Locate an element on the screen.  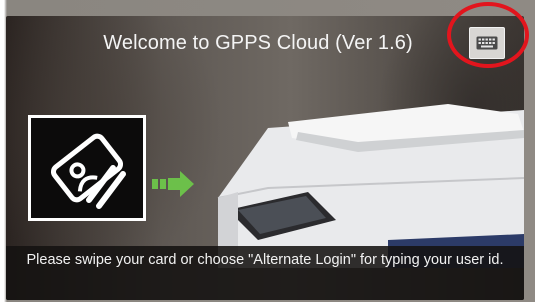
annotation-circle is located at coordinates (488, 35).